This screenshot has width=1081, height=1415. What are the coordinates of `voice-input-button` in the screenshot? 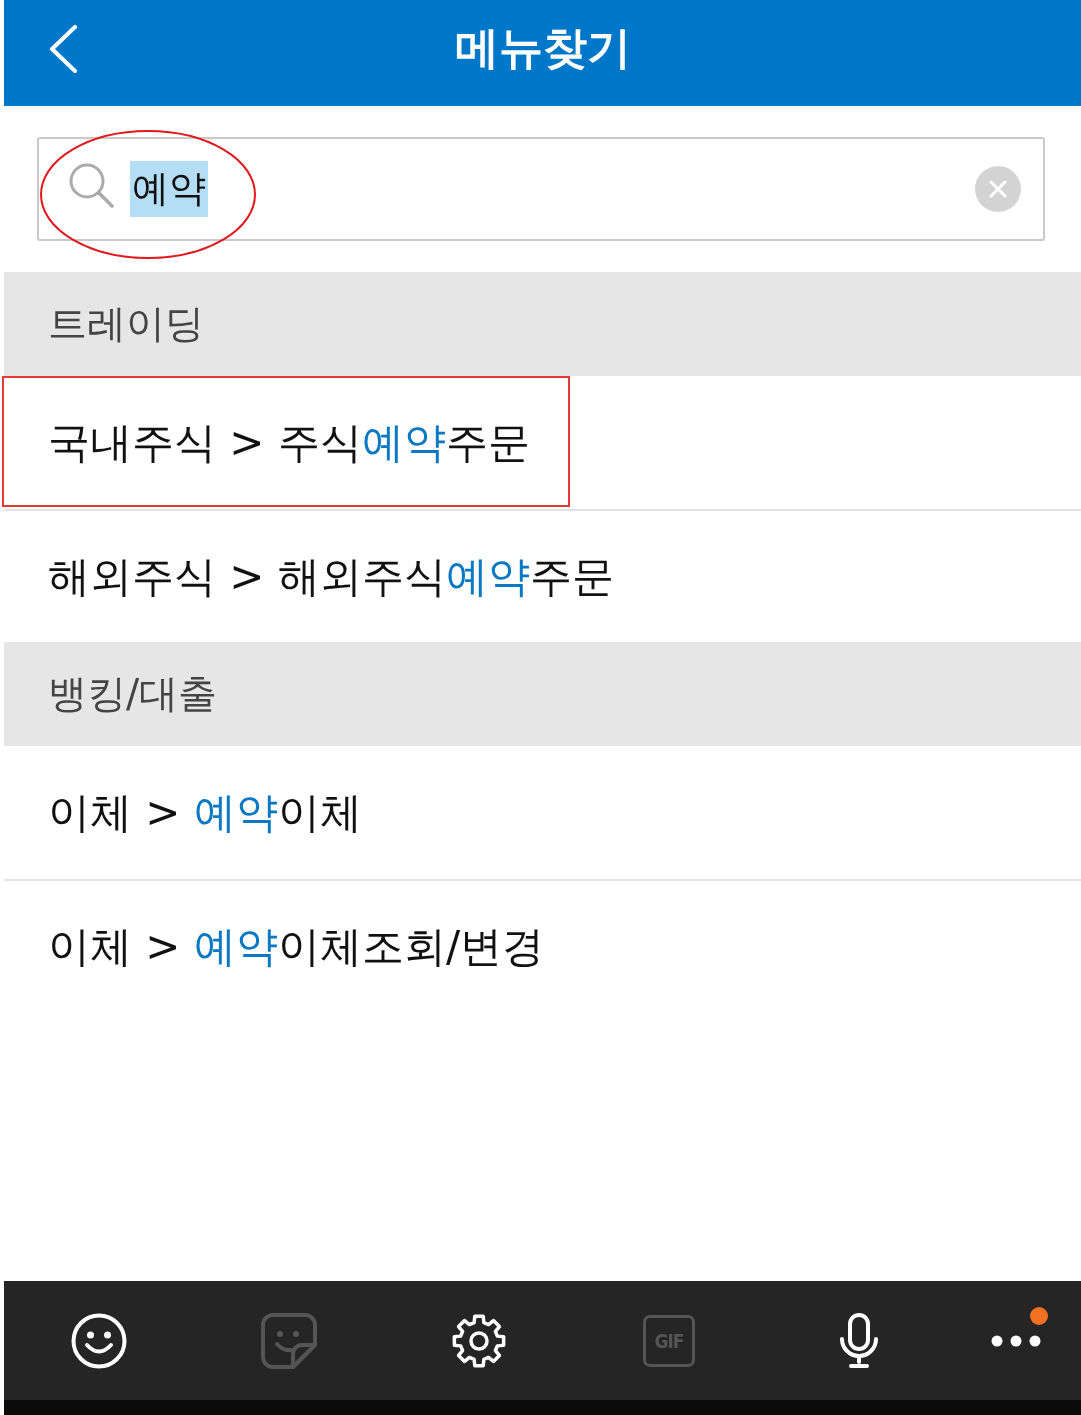 It's located at (859, 1340).